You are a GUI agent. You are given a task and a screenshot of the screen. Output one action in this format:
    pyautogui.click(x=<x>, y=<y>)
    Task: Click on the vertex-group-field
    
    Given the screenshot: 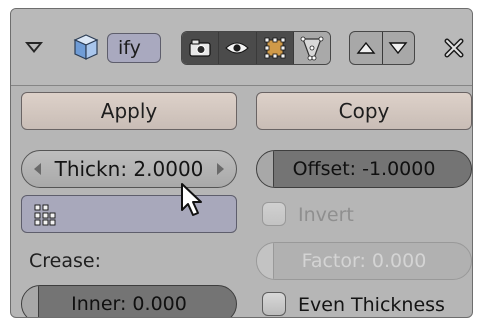 What is the action you would take?
    pyautogui.click(x=129, y=214)
    